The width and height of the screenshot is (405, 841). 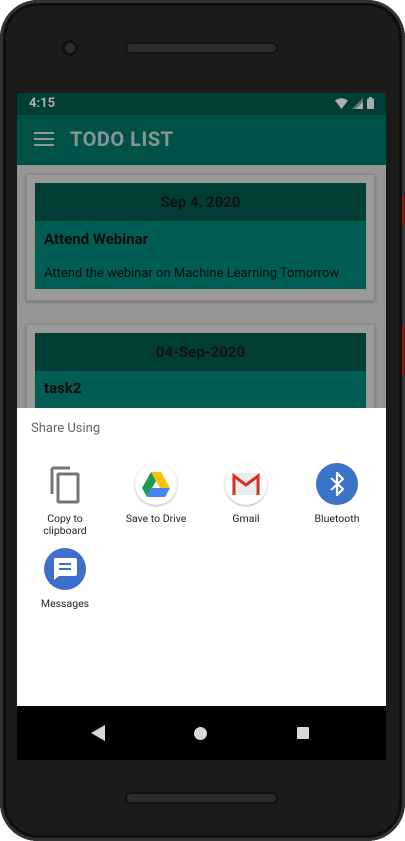 What do you see at coordinates (98, 733) in the screenshot?
I see `back-icon` at bounding box center [98, 733].